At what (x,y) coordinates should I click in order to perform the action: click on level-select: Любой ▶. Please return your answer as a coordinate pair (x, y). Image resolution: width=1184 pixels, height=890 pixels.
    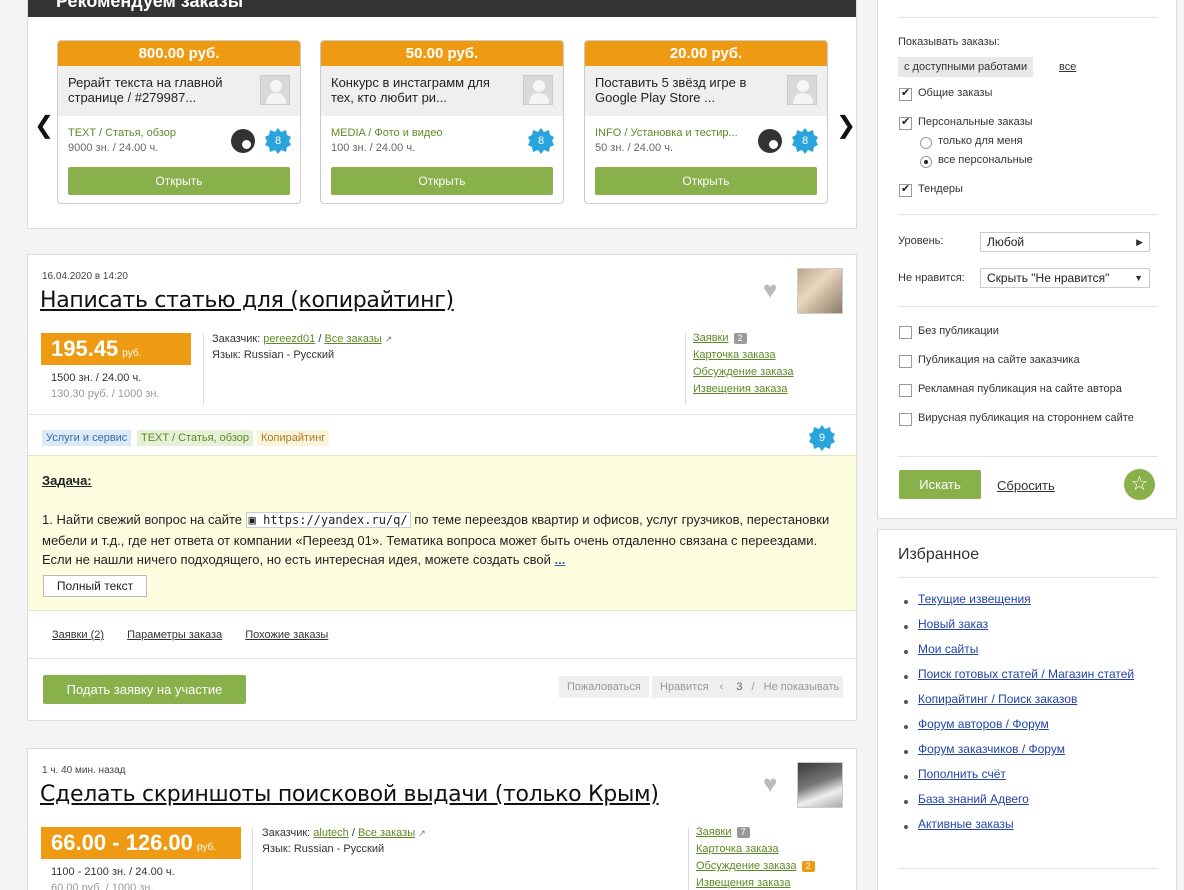
    Looking at the image, I should click on (1065, 242).